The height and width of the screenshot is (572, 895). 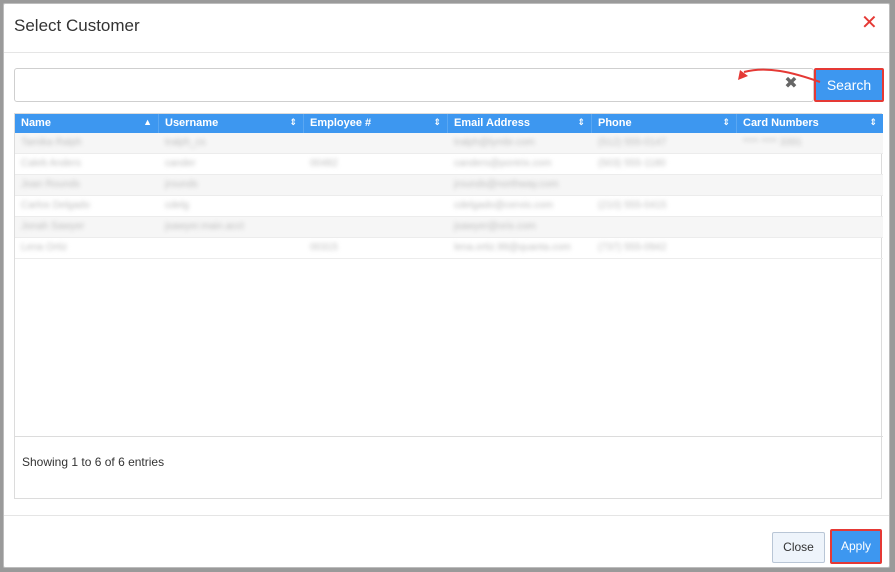 What do you see at coordinates (77, 25) in the screenshot?
I see `dialog-title: Select Customer` at bounding box center [77, 25].